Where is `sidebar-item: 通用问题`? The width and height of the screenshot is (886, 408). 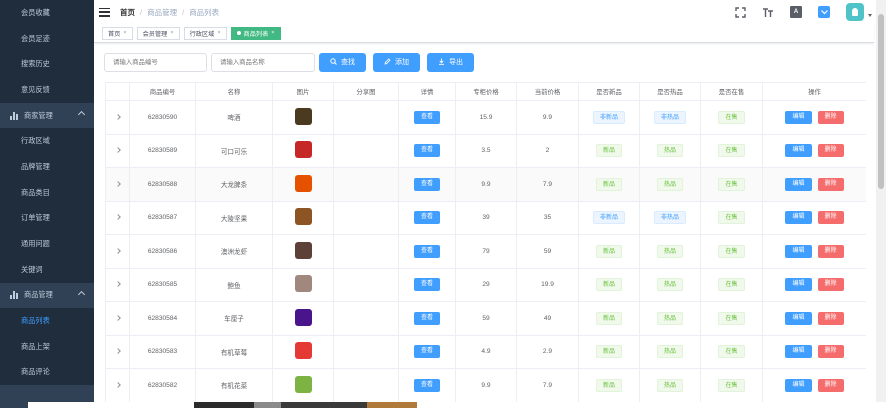 sidebar-item: 通用问题 is located at coordinates (47, 244).